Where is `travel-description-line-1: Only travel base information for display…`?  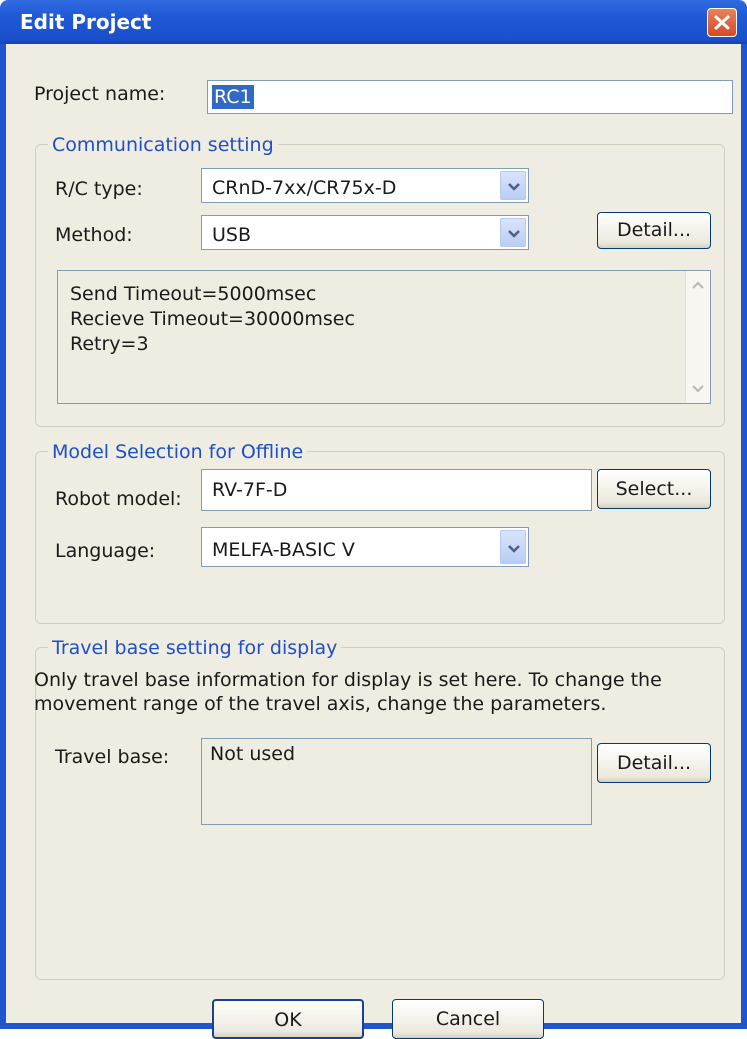 travel-description-line-1: Only travel base information for display… is located at coordinates (348, 680).